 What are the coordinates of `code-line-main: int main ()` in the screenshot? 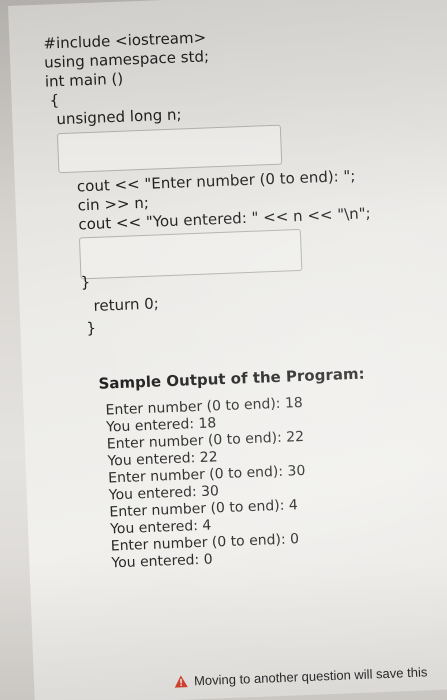 It's located at (84, 80).